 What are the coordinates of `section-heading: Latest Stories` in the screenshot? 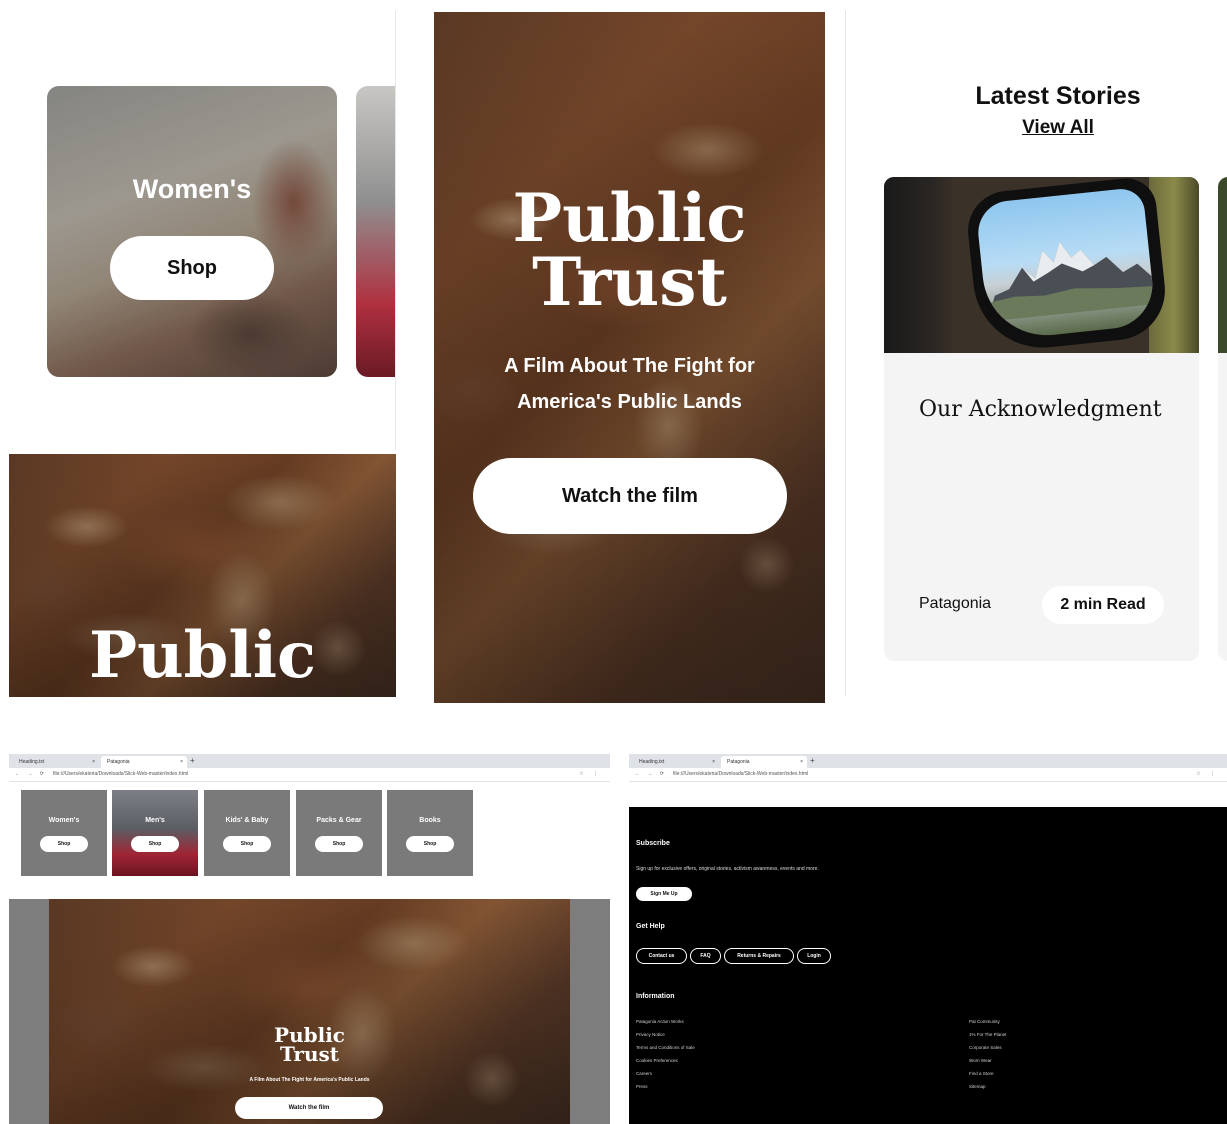 It's located at (1058, 96).